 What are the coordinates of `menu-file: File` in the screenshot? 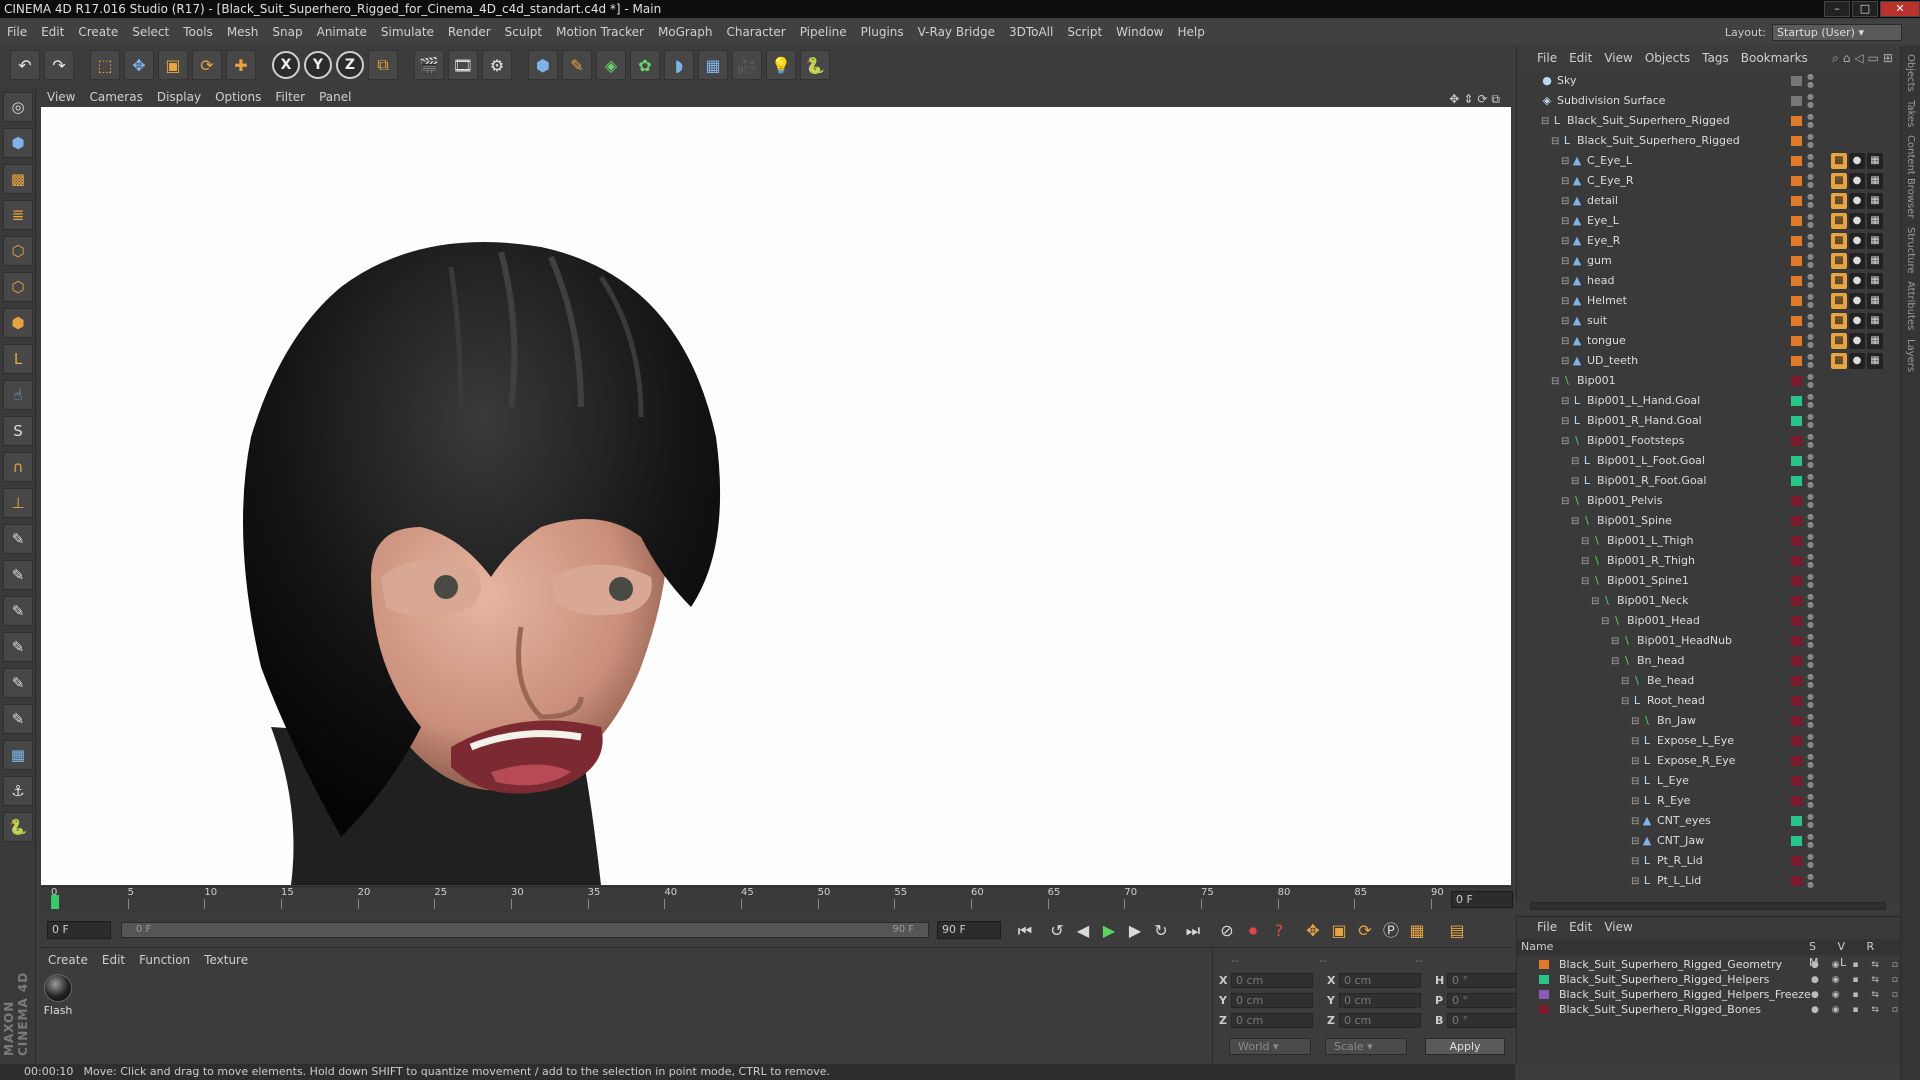 It's located at (17, 32).